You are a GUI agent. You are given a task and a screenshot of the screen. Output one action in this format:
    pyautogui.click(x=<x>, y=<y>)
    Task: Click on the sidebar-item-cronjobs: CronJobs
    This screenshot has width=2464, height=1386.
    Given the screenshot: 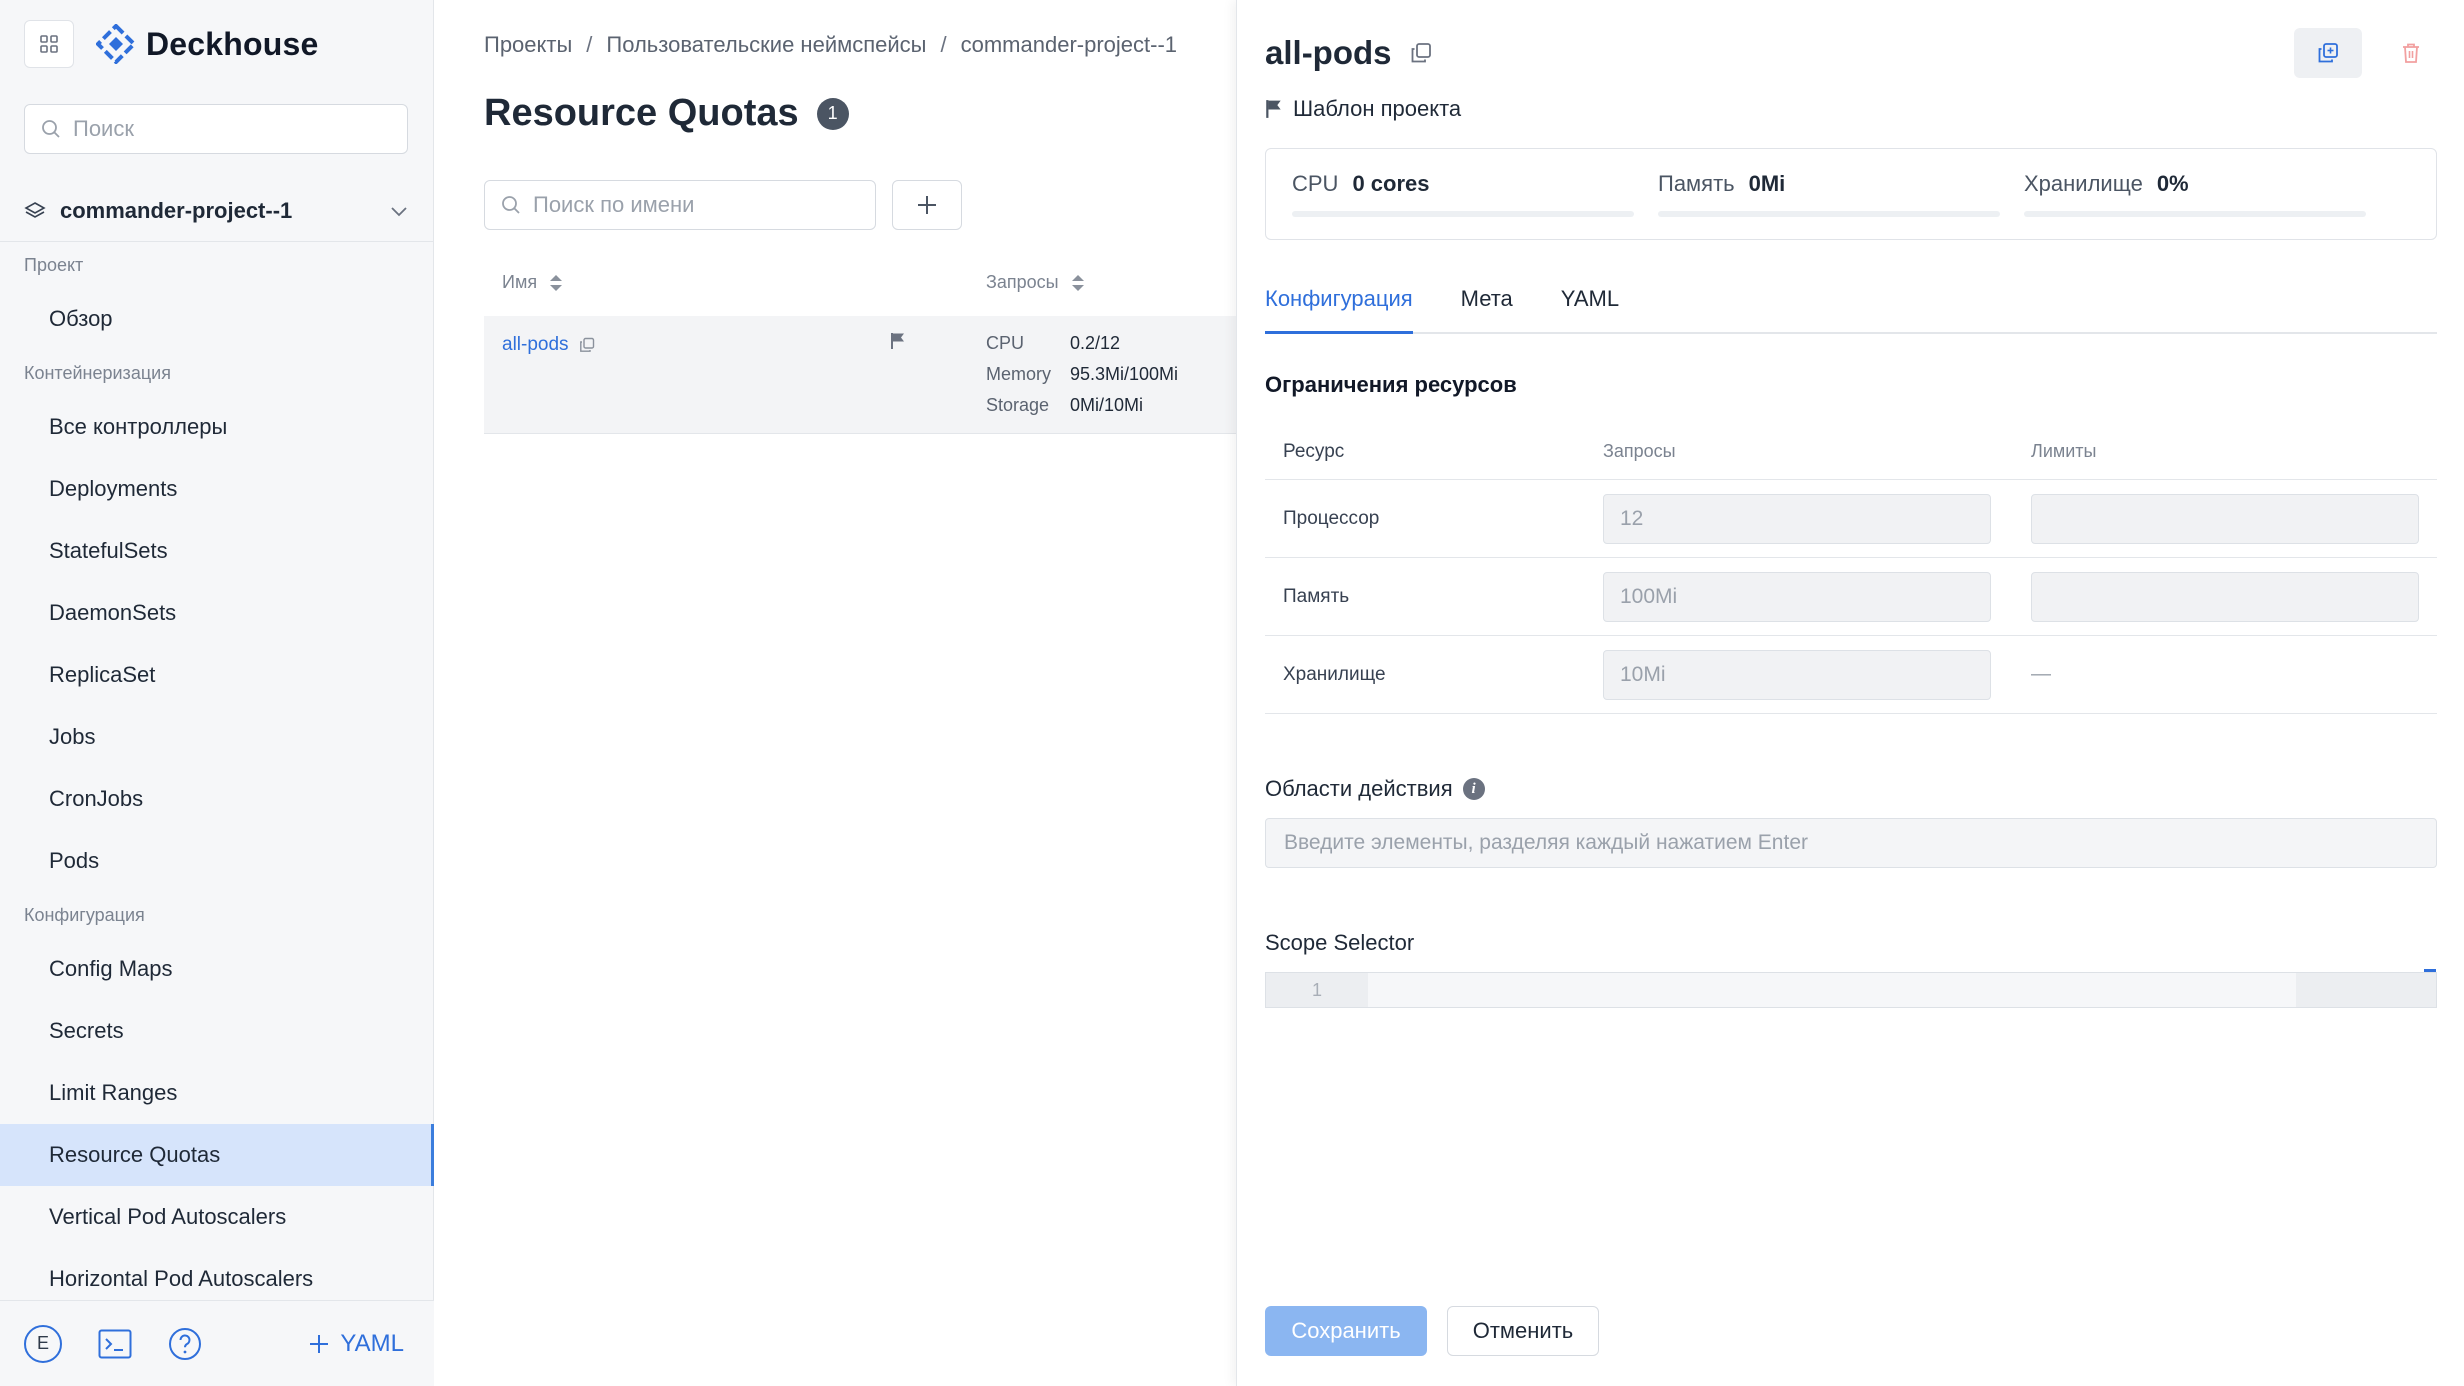 What is the action you would take?
    pyautogui.click(x=217, y=799)
    